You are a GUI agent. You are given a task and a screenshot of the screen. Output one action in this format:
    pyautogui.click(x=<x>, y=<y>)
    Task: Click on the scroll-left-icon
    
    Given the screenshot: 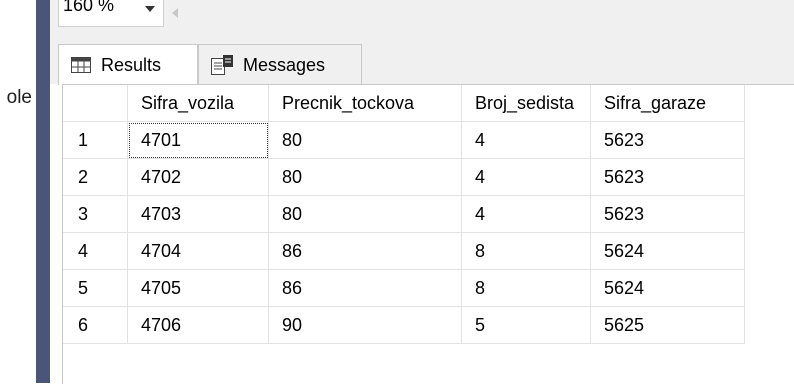 What is the action you would take?
    pyautogui.click(x=175, y=13)
    